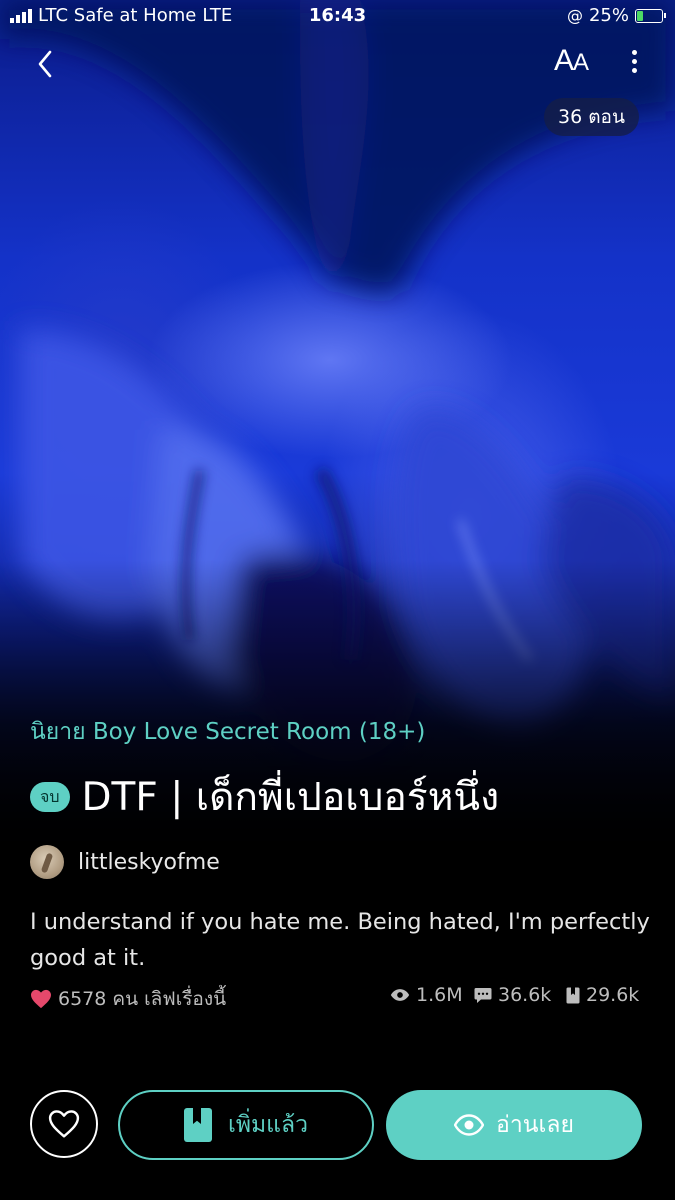 The image size is (675, 1200). I want to click on bookmark-icon, so click(573, 995).